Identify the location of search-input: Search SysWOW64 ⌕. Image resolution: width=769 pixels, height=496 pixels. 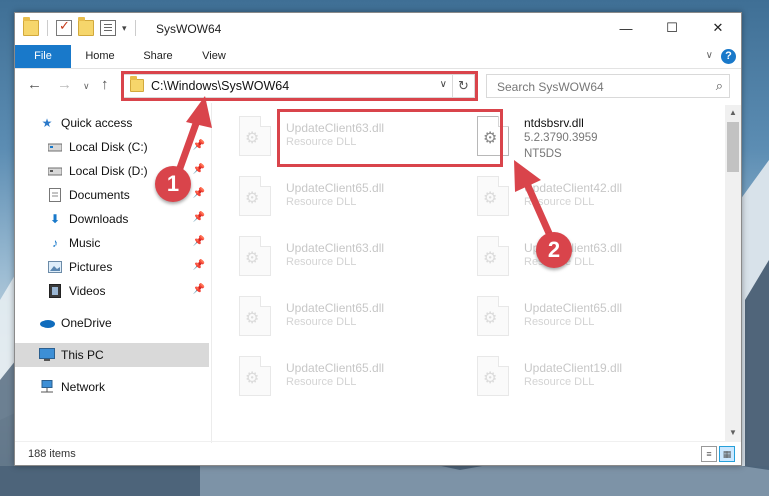
(608, 86).